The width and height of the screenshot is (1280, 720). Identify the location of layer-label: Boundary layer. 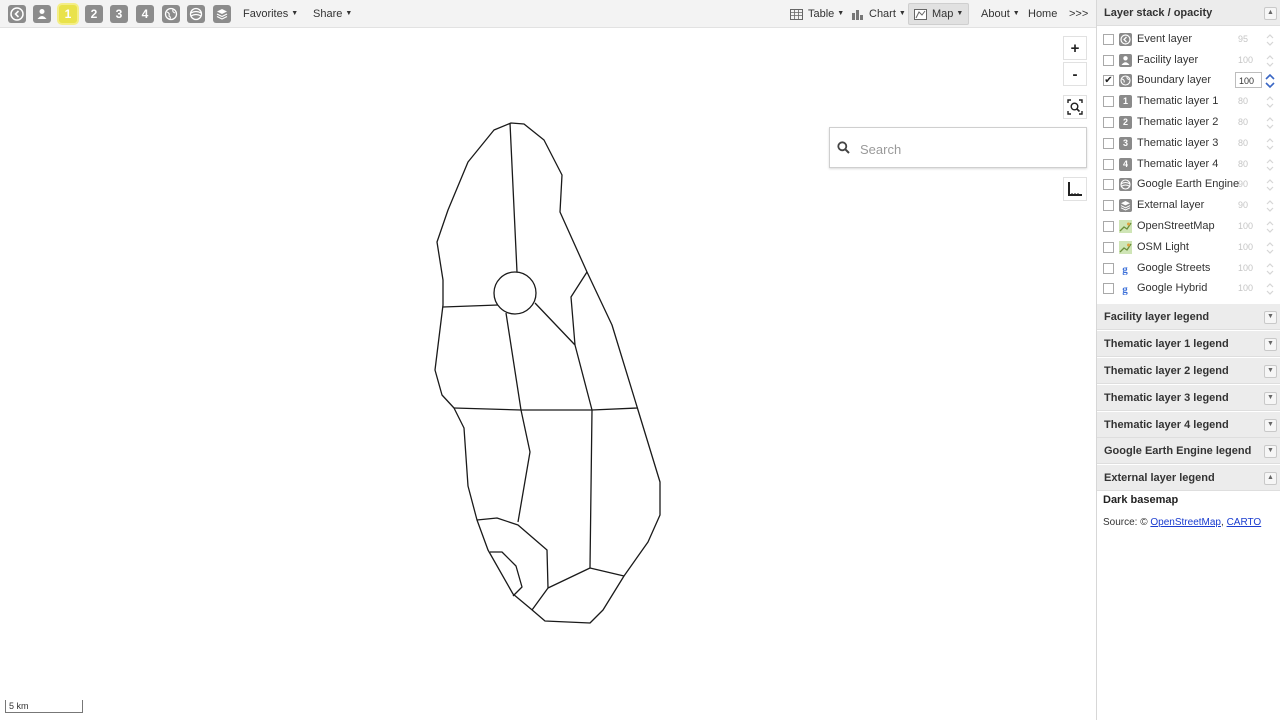
(1174, 80).